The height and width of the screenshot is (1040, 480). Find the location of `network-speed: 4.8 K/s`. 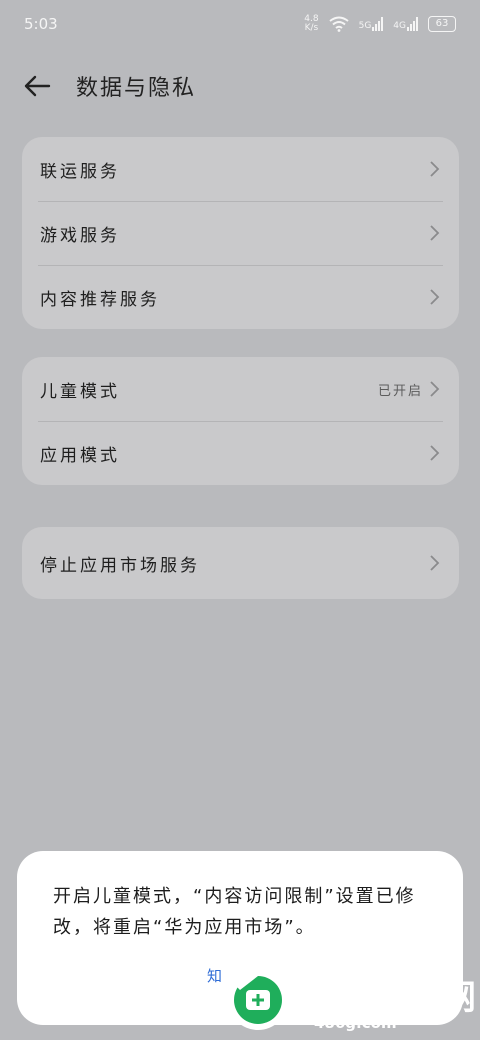

network-speed: 4.8 K/s is located at coordinates (311, 24).